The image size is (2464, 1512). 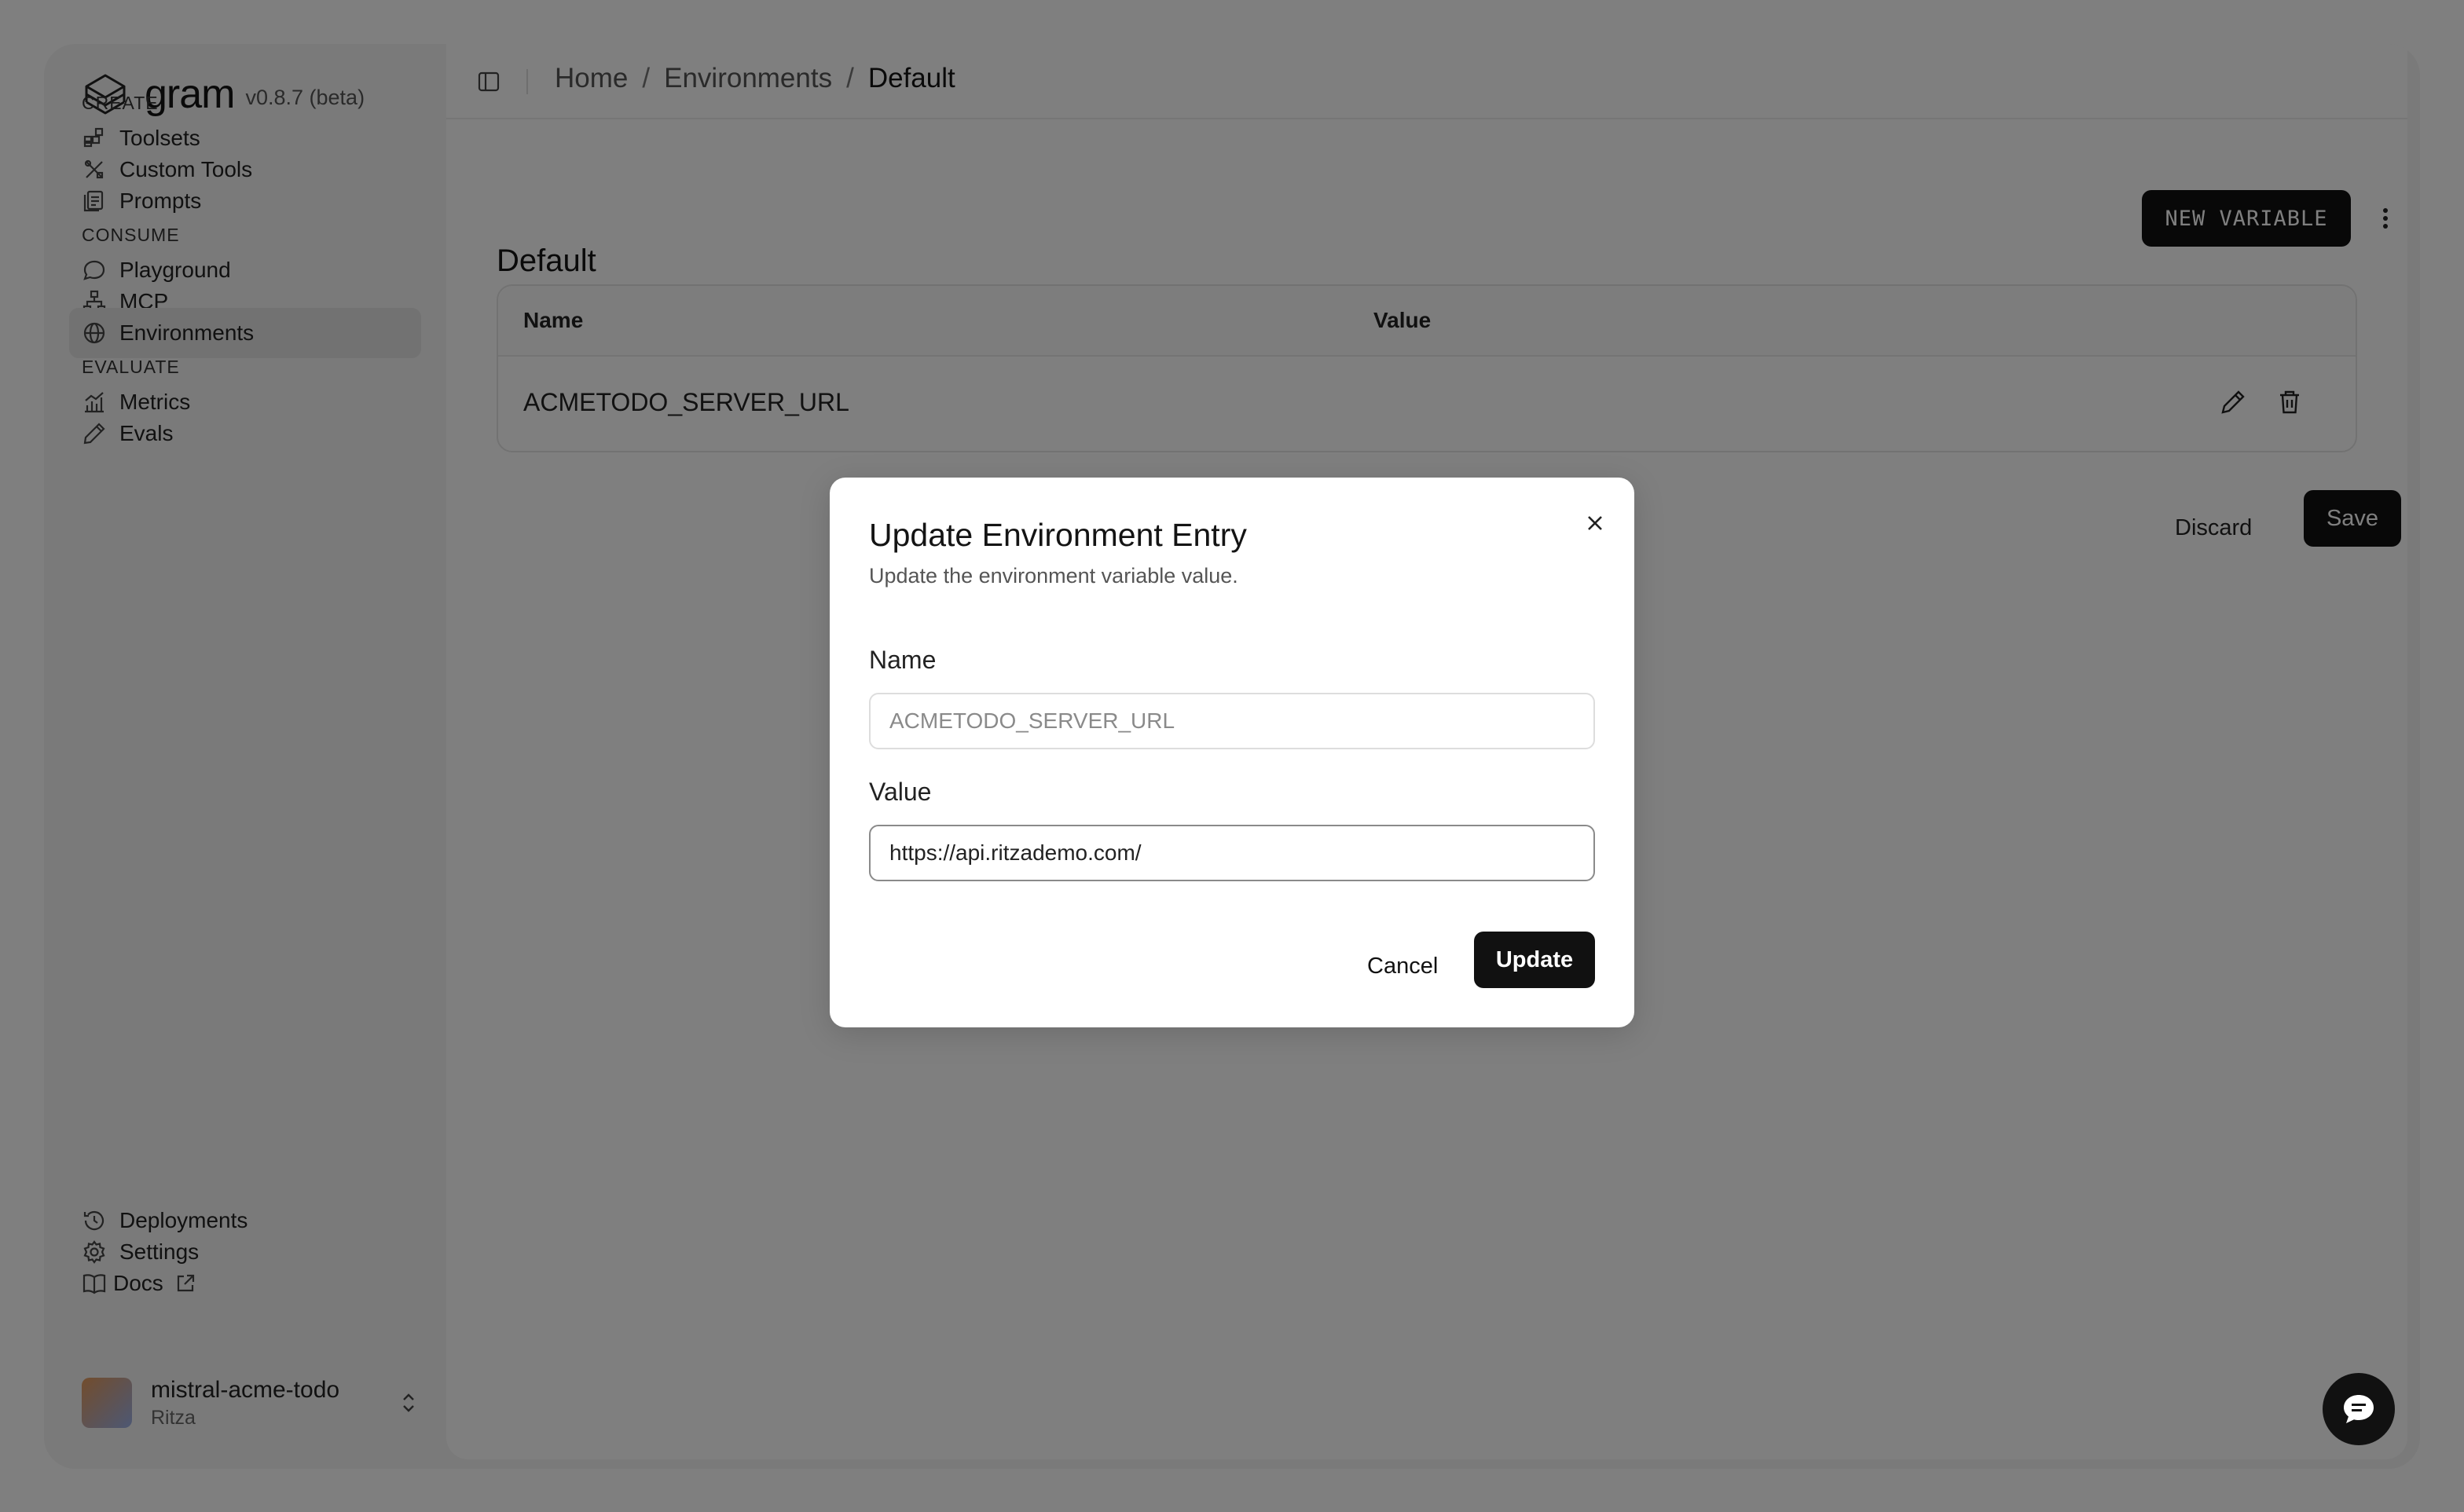 I want to click on support-chat-button, so click(x=2359, y=1409).